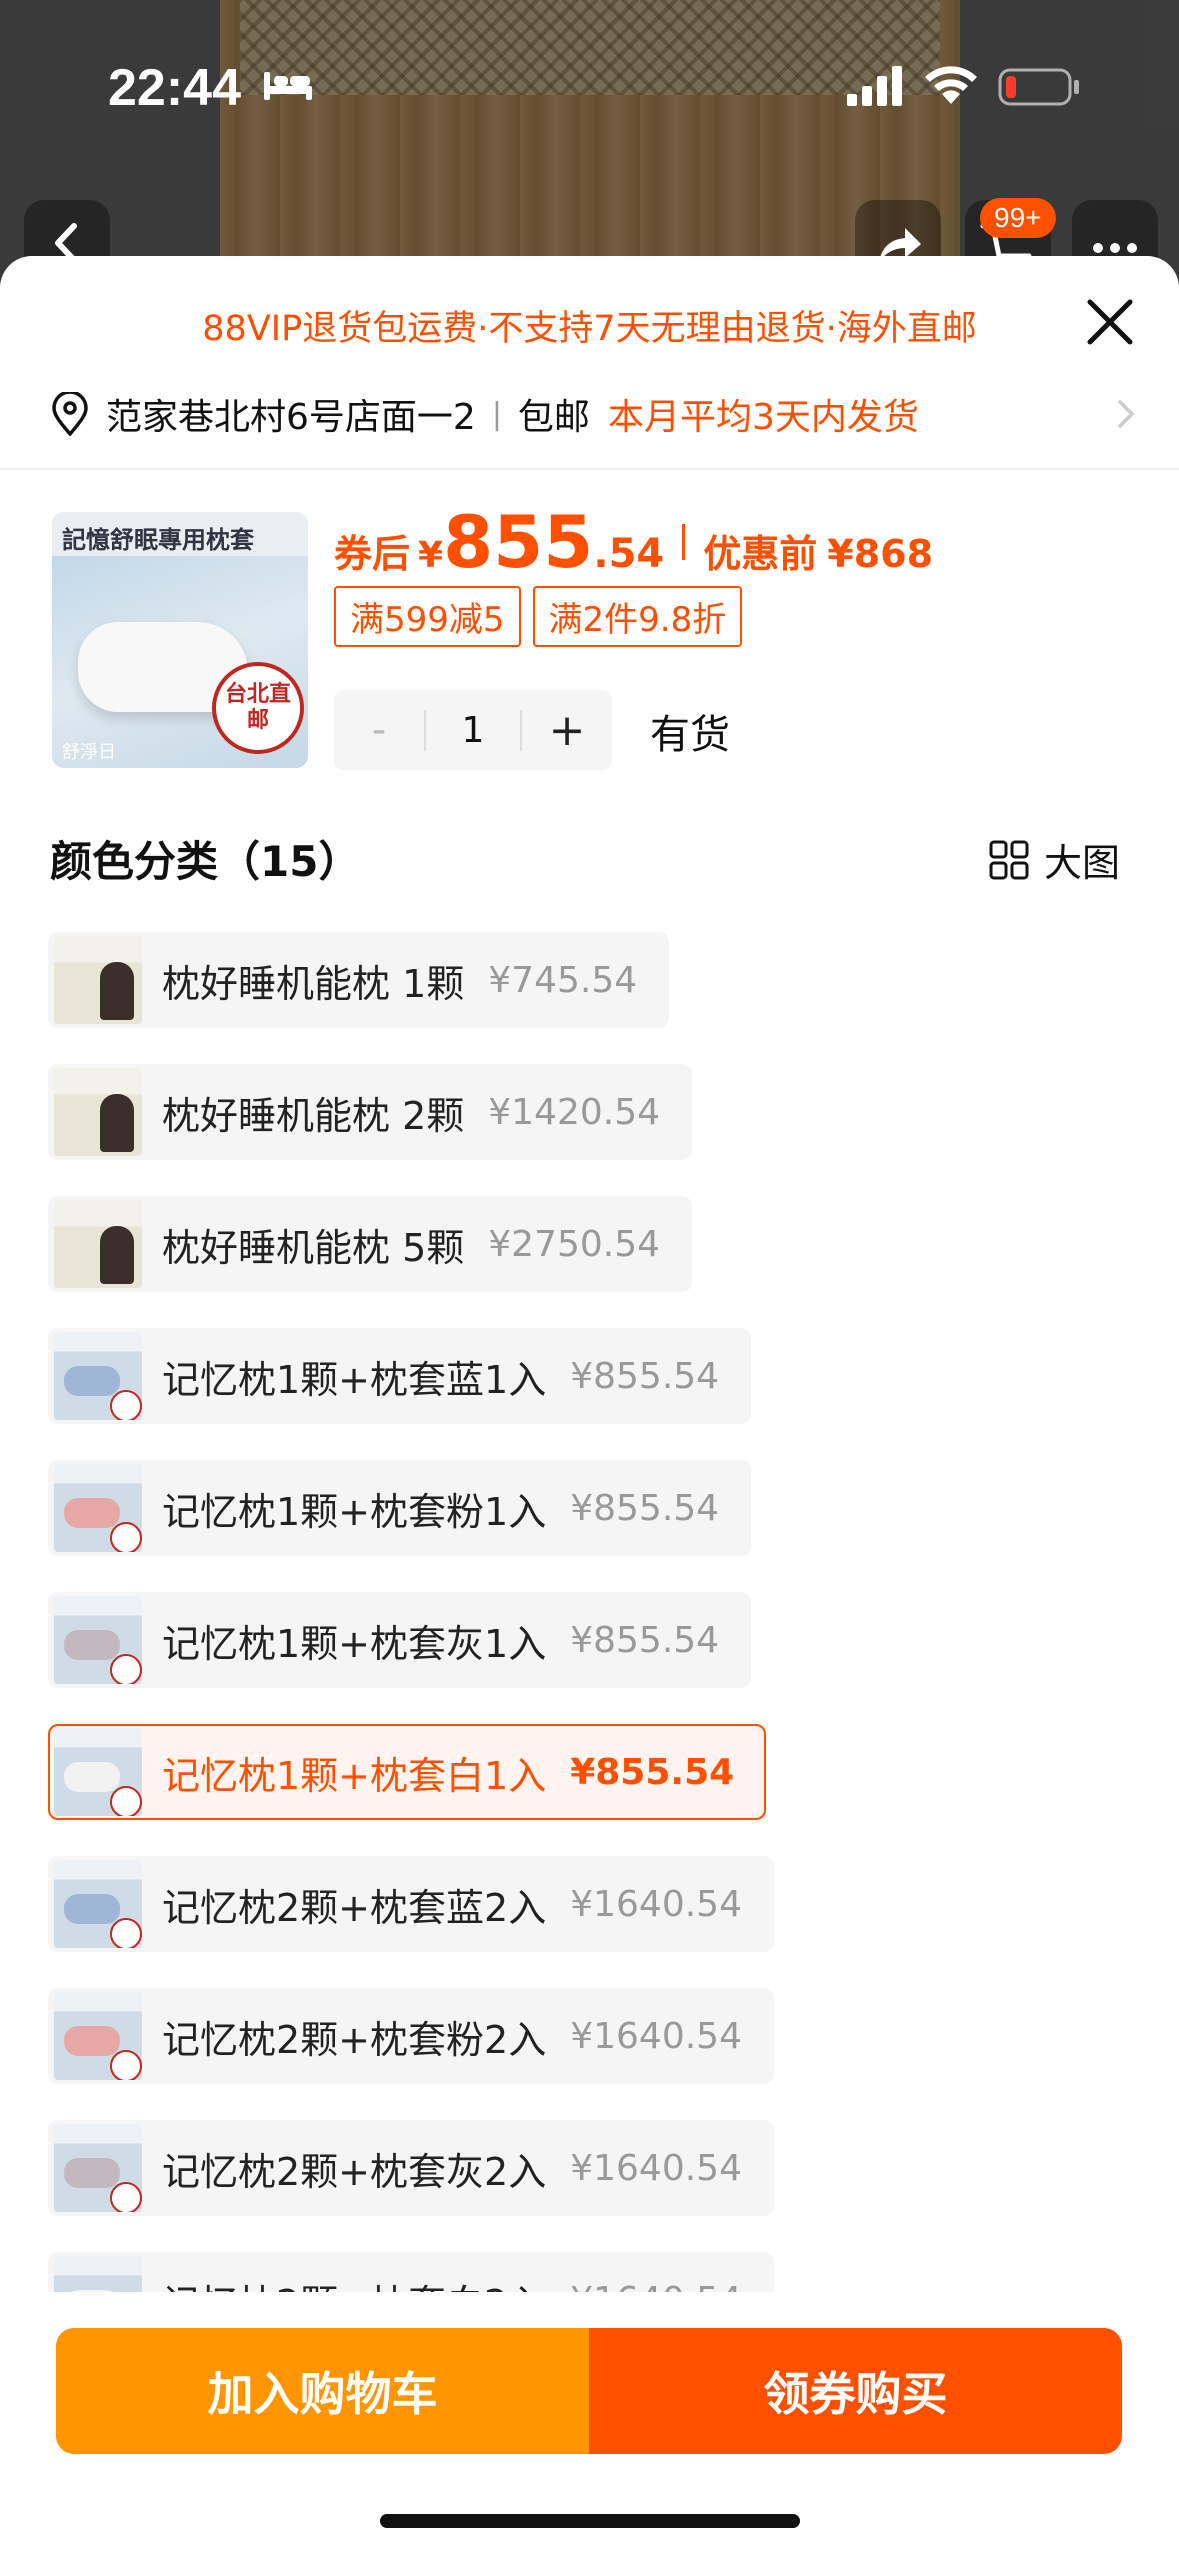 Image resolution: width=1179 pixels, height=2556 pixels. I want to click on cart-count-badge: 99+, so click(1018, 218).